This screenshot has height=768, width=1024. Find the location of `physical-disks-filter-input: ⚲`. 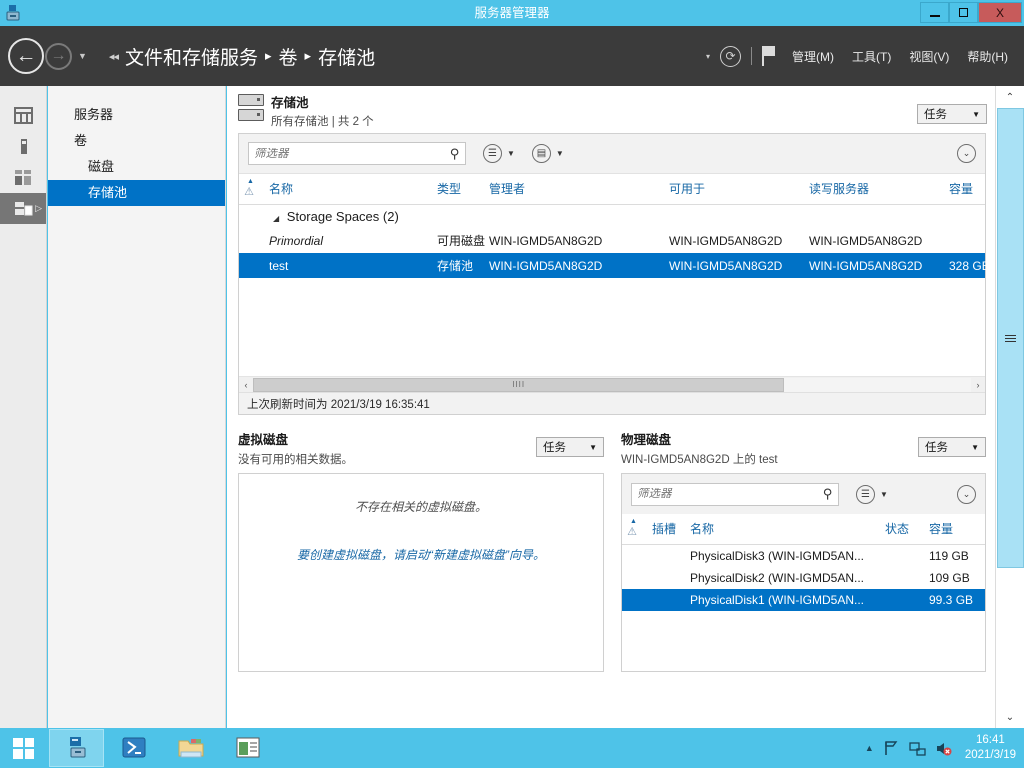

physical-disks-filter-input: ⚲ is located at coordinates (735, 494).